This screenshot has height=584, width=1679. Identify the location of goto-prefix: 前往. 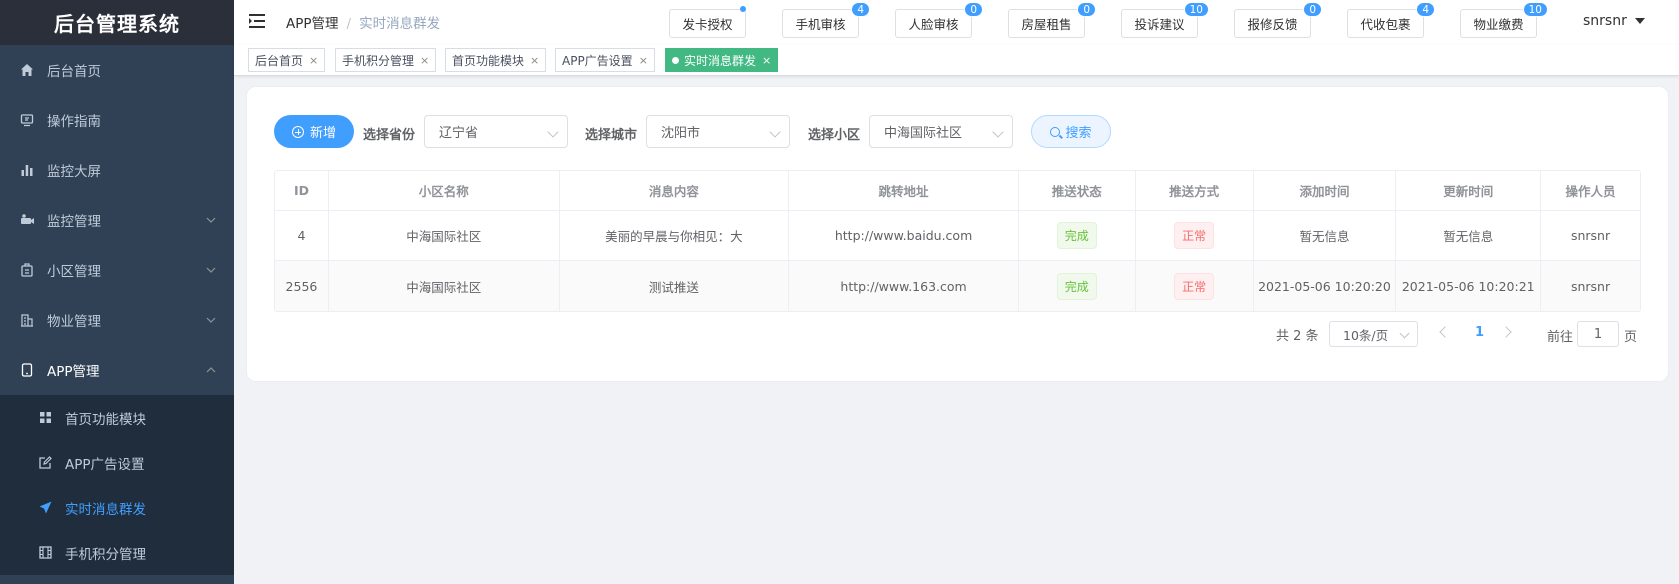
(1560, 337).